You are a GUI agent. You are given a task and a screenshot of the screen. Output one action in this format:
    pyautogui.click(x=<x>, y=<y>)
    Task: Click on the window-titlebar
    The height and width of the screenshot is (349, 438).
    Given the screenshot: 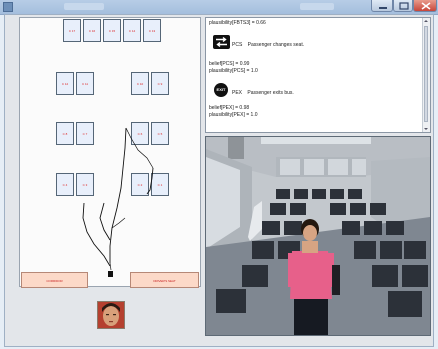 What is the action you would take?
    pyautogui.click(x=219, y=7)
    